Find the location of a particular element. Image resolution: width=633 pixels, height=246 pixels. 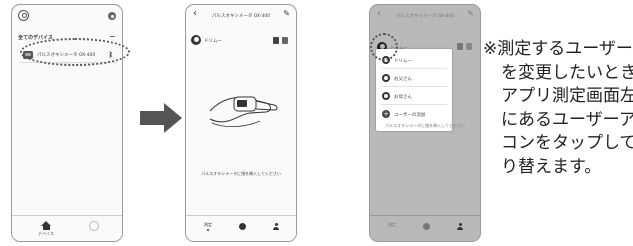

popup-item-label: お父さん is located at coordinates (403, 79).